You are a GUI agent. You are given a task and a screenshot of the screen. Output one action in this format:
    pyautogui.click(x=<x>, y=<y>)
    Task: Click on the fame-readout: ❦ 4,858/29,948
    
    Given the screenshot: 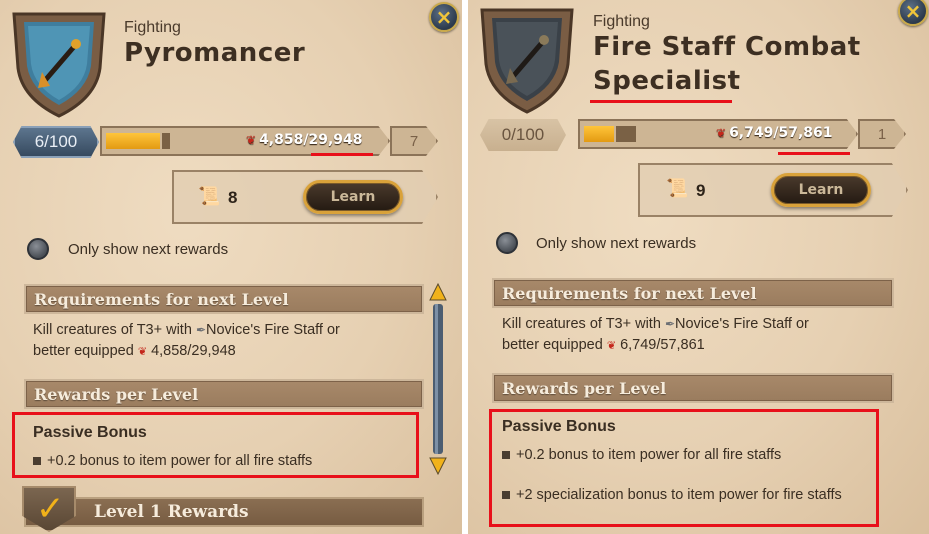 What is the action you would take?
    pyautogui.click(x=304, y=140)
    